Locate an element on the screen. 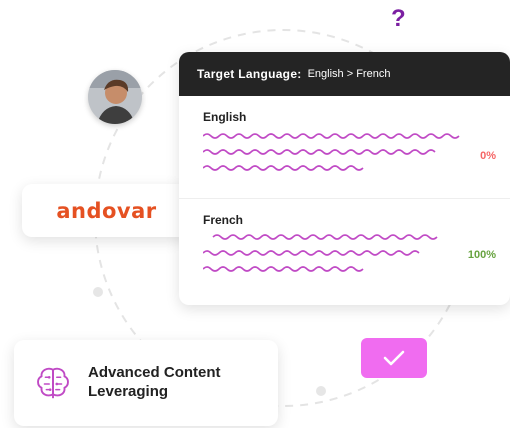 The width and height of the screenshot is (510, 428). source-progress-percent: 0% is located at coordinates (488, 156).